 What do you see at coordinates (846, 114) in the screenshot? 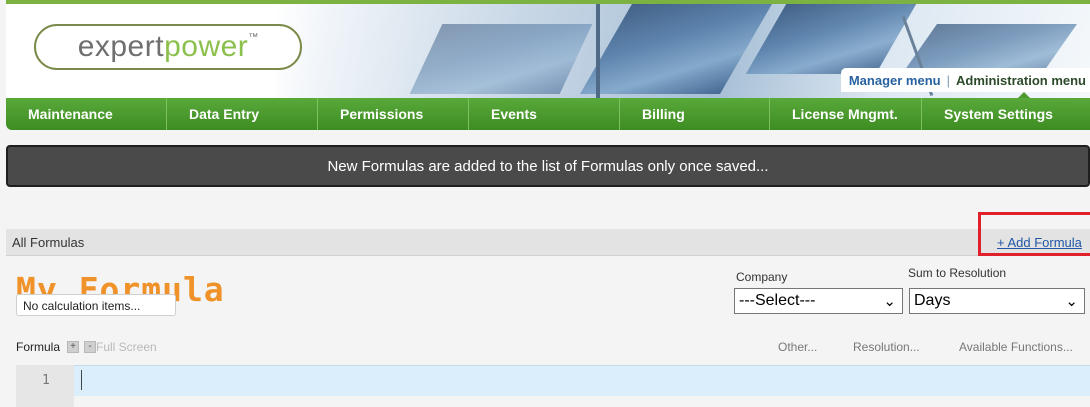
I see `nav-license-mngmt: License Mngmt.` at bounding box center [846, 114].